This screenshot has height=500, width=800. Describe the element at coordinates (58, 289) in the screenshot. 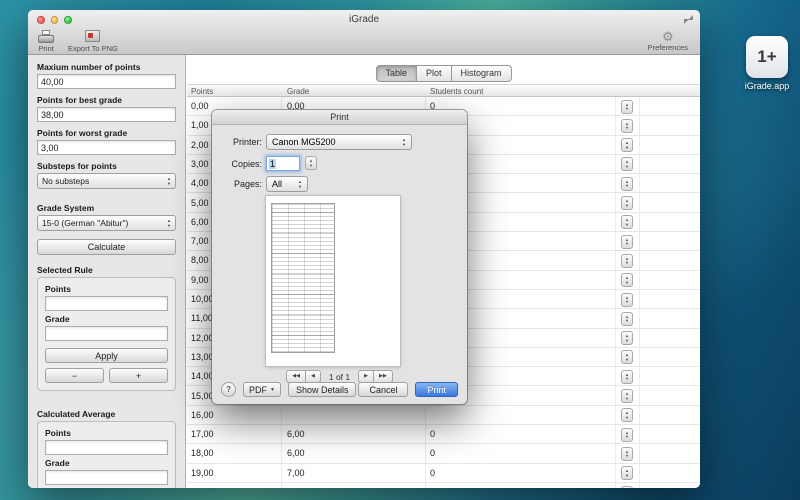

I see `rule-points-label: Points` at that location.